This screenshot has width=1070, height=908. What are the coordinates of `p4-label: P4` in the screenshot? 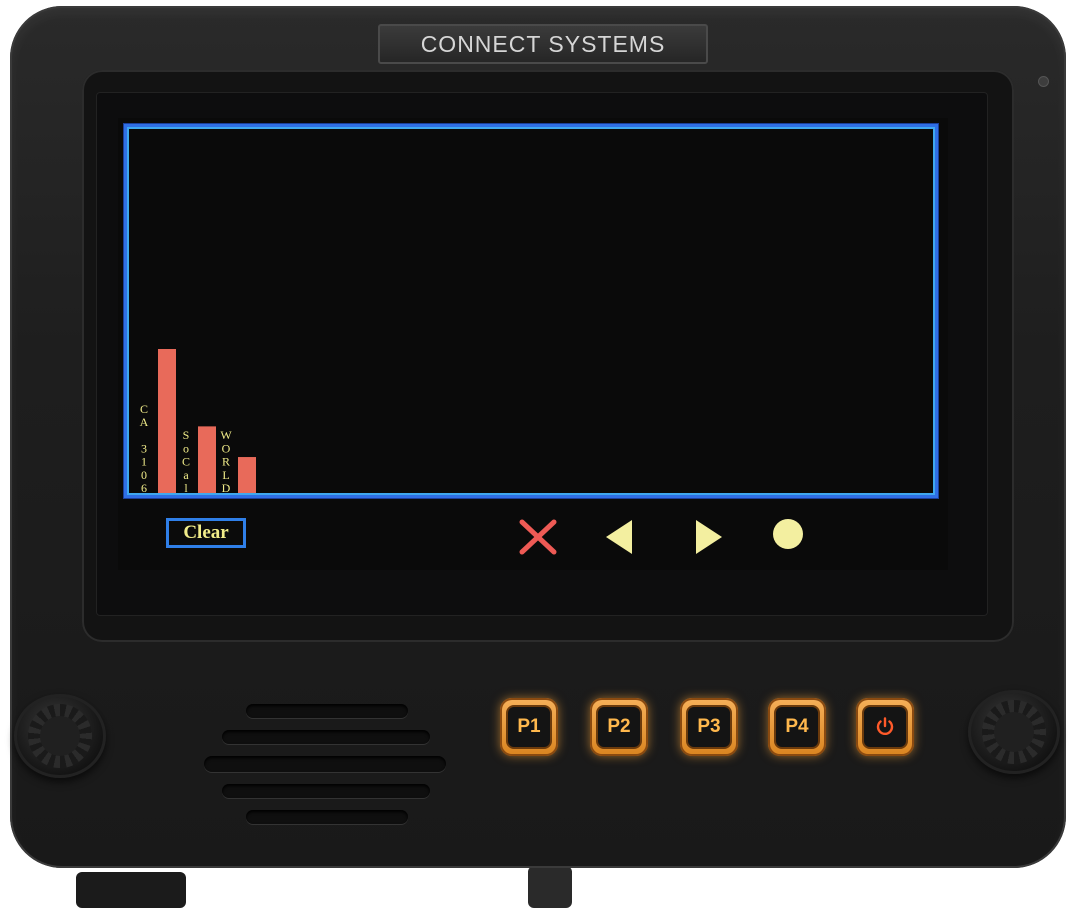 It's located at (797, 727).